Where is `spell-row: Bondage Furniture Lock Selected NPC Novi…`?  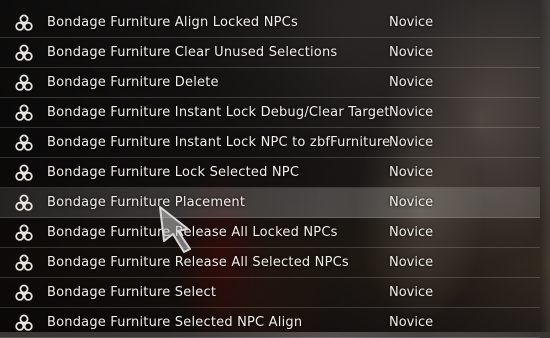 spell-row: Bondage Furniture Lock Selected NPC Novi… is located at coordinates (270, 173).